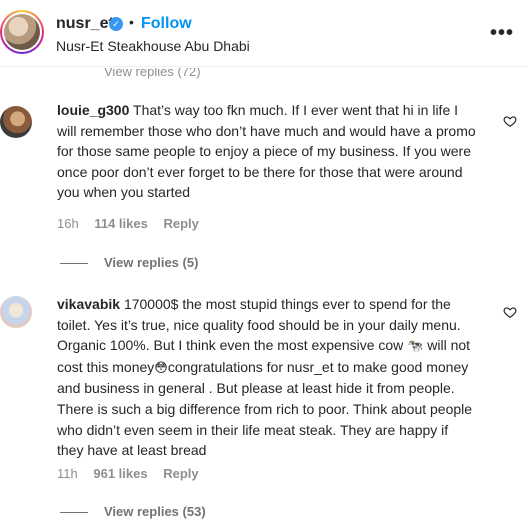  What do you see at coordinates (166, 24) in the screenshot?
I see `follow-button: Follow` at bounding box center [166, 24].